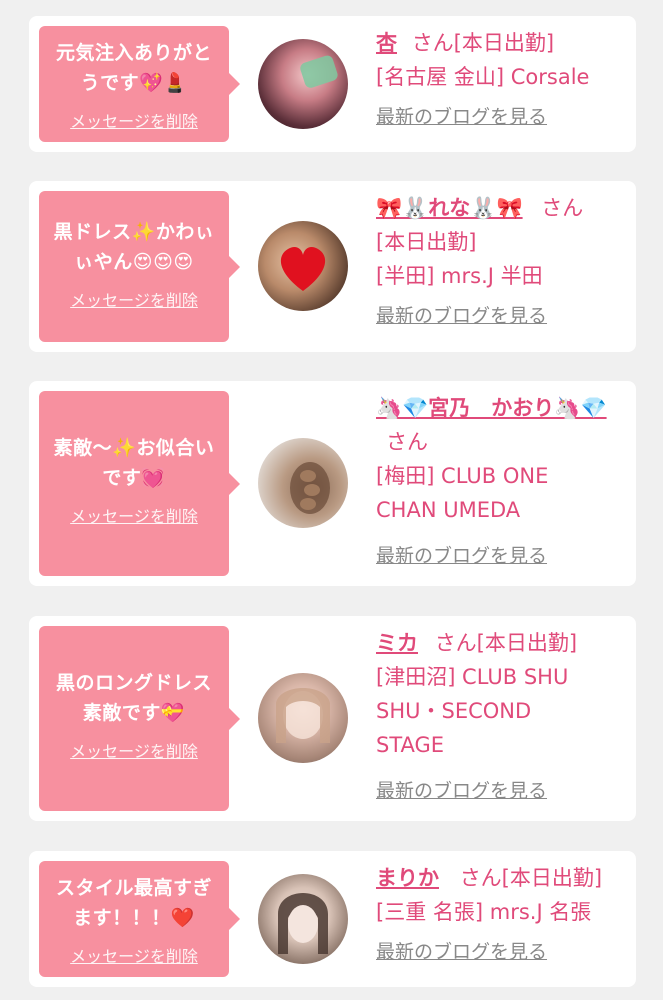 The height and width of the screenshot is (1000, 663). I want to click on shop-line: [本日出勤], so click(426, 242).